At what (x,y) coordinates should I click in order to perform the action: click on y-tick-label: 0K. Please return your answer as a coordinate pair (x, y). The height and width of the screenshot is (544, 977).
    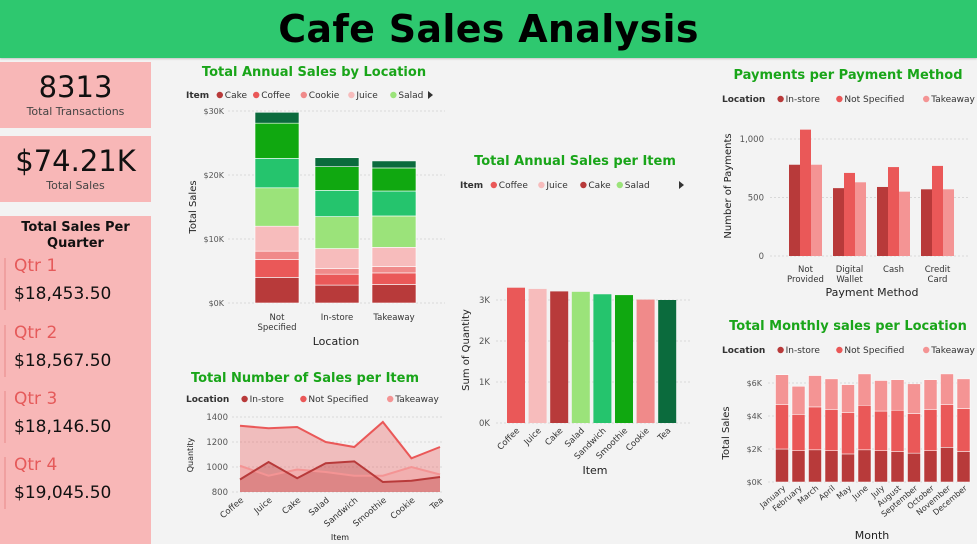
    Looking at the image, I should click on (484, 424).